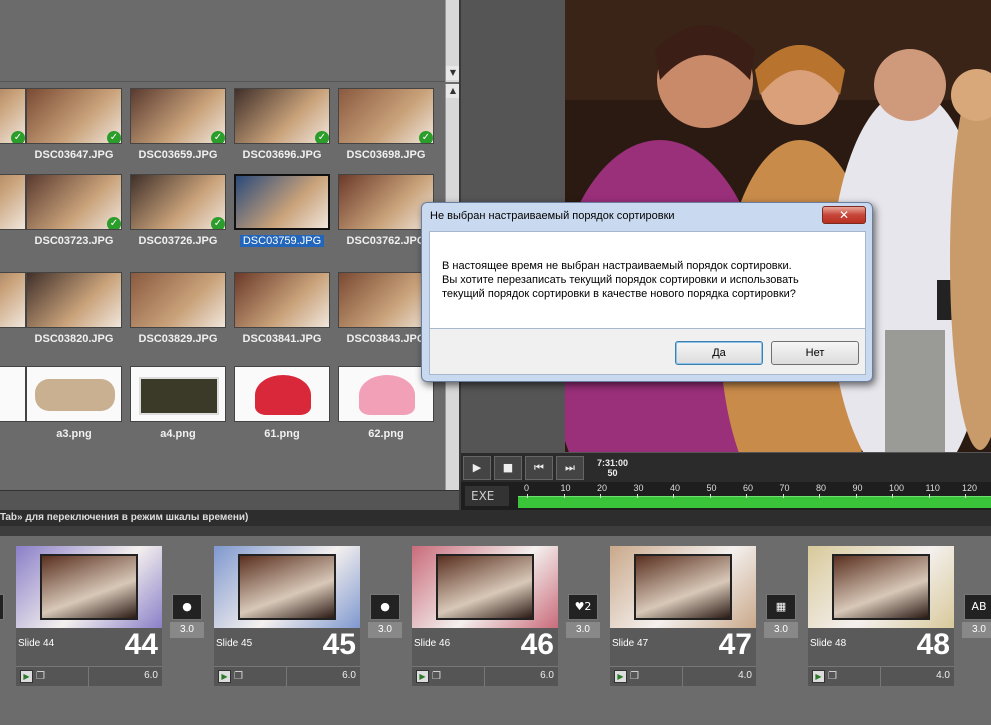 The image size is (991, 725). Describe the element at coordinates (222, 41) in the screenshot. I see `browser-top-pane` at that location.